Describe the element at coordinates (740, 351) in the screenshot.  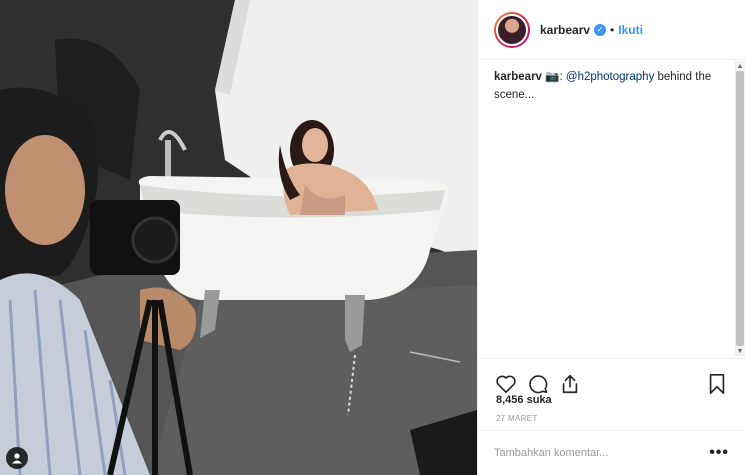
I see `scroll-down-icon: ▼` at that location.